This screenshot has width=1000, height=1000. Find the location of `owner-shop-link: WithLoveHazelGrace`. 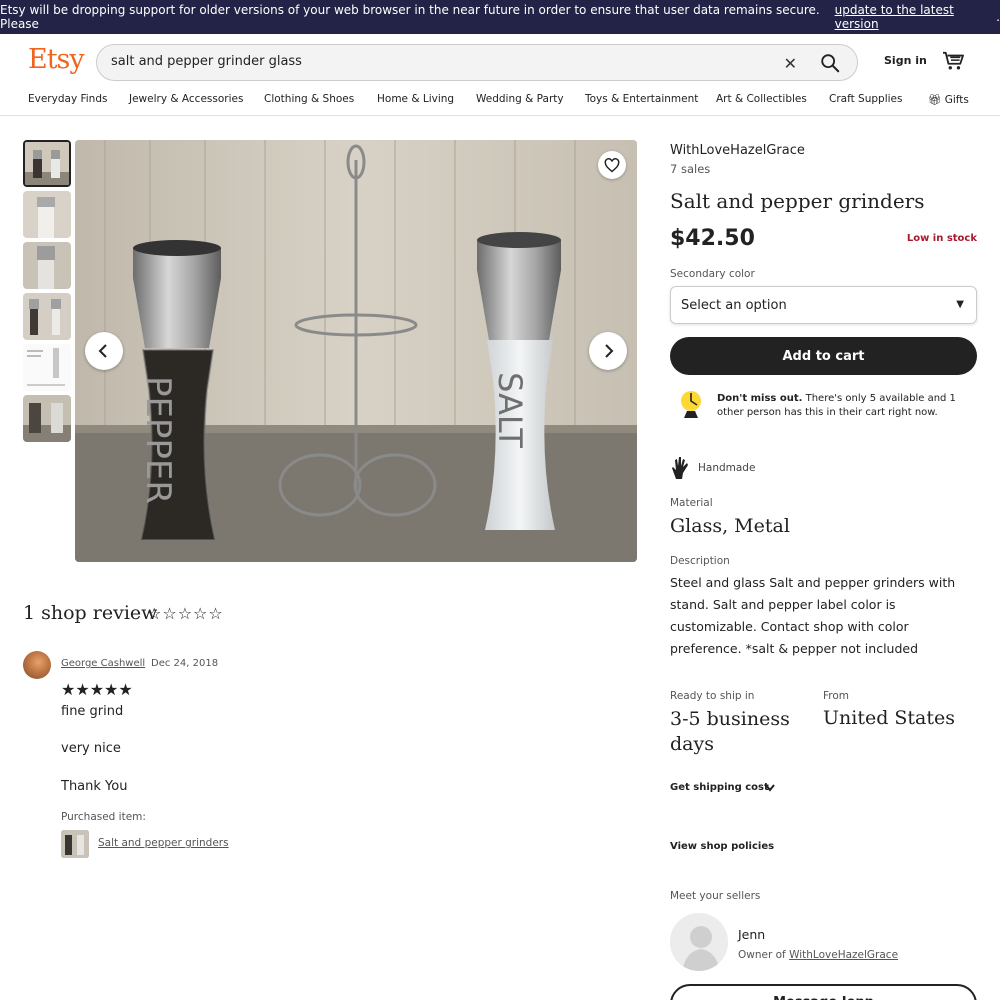

owner-shop-link: WithLoveHazelGrace is located at coordinates (843, 955).